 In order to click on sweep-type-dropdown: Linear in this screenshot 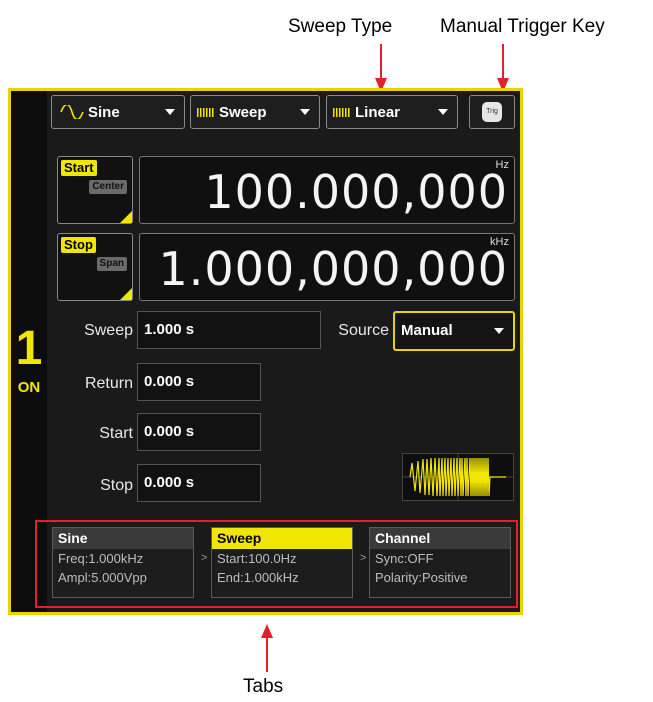, I will do `click(392, 112)`.